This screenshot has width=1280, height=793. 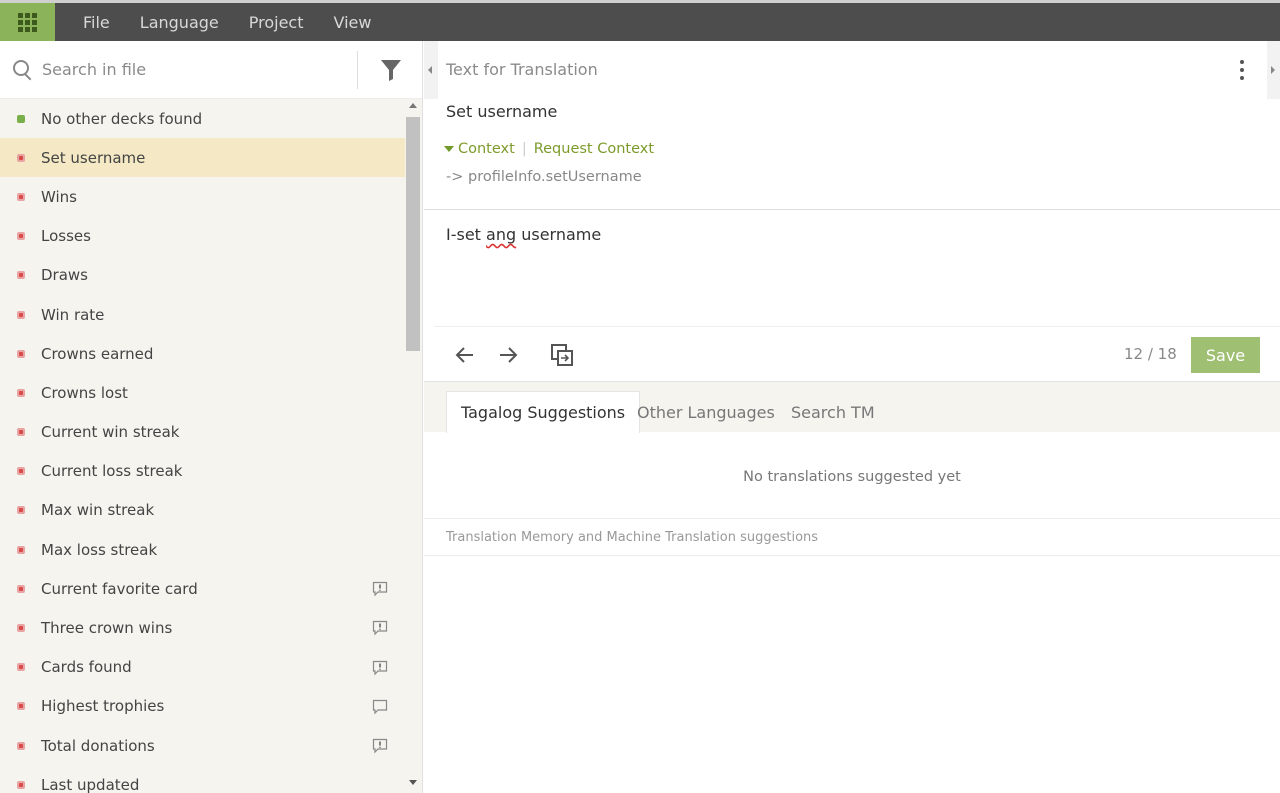 What do you see at coordinates (93, 157) in the screenshot?
I see `string-label: Set username` at bounding box center [93, 157].